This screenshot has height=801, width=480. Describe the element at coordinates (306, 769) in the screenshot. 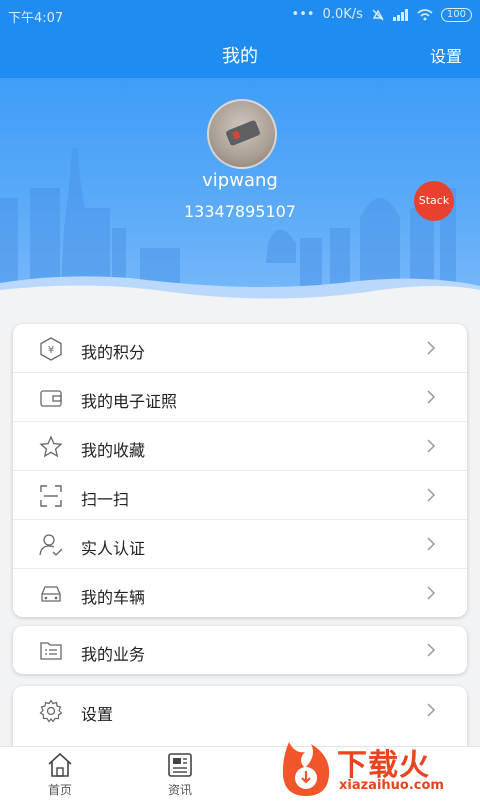

I see `flame-logo-icon` at that location.